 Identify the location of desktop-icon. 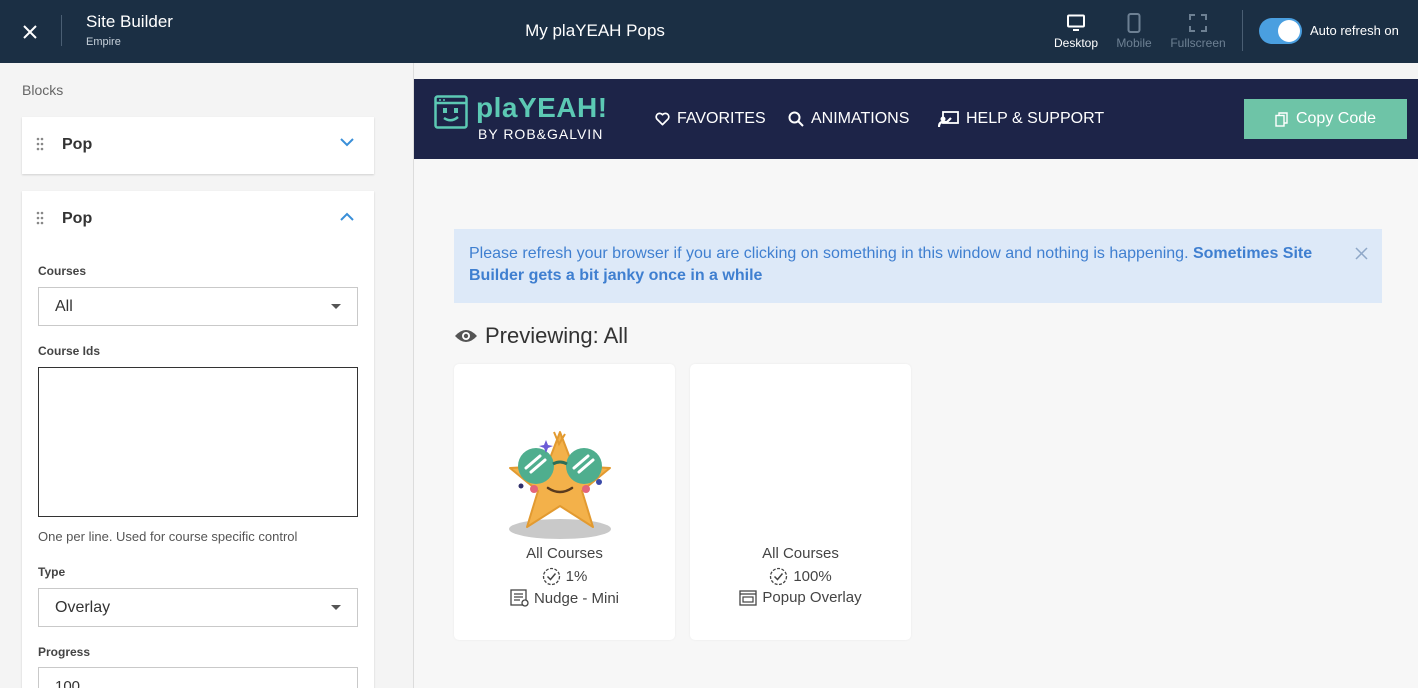
(1076, 23).